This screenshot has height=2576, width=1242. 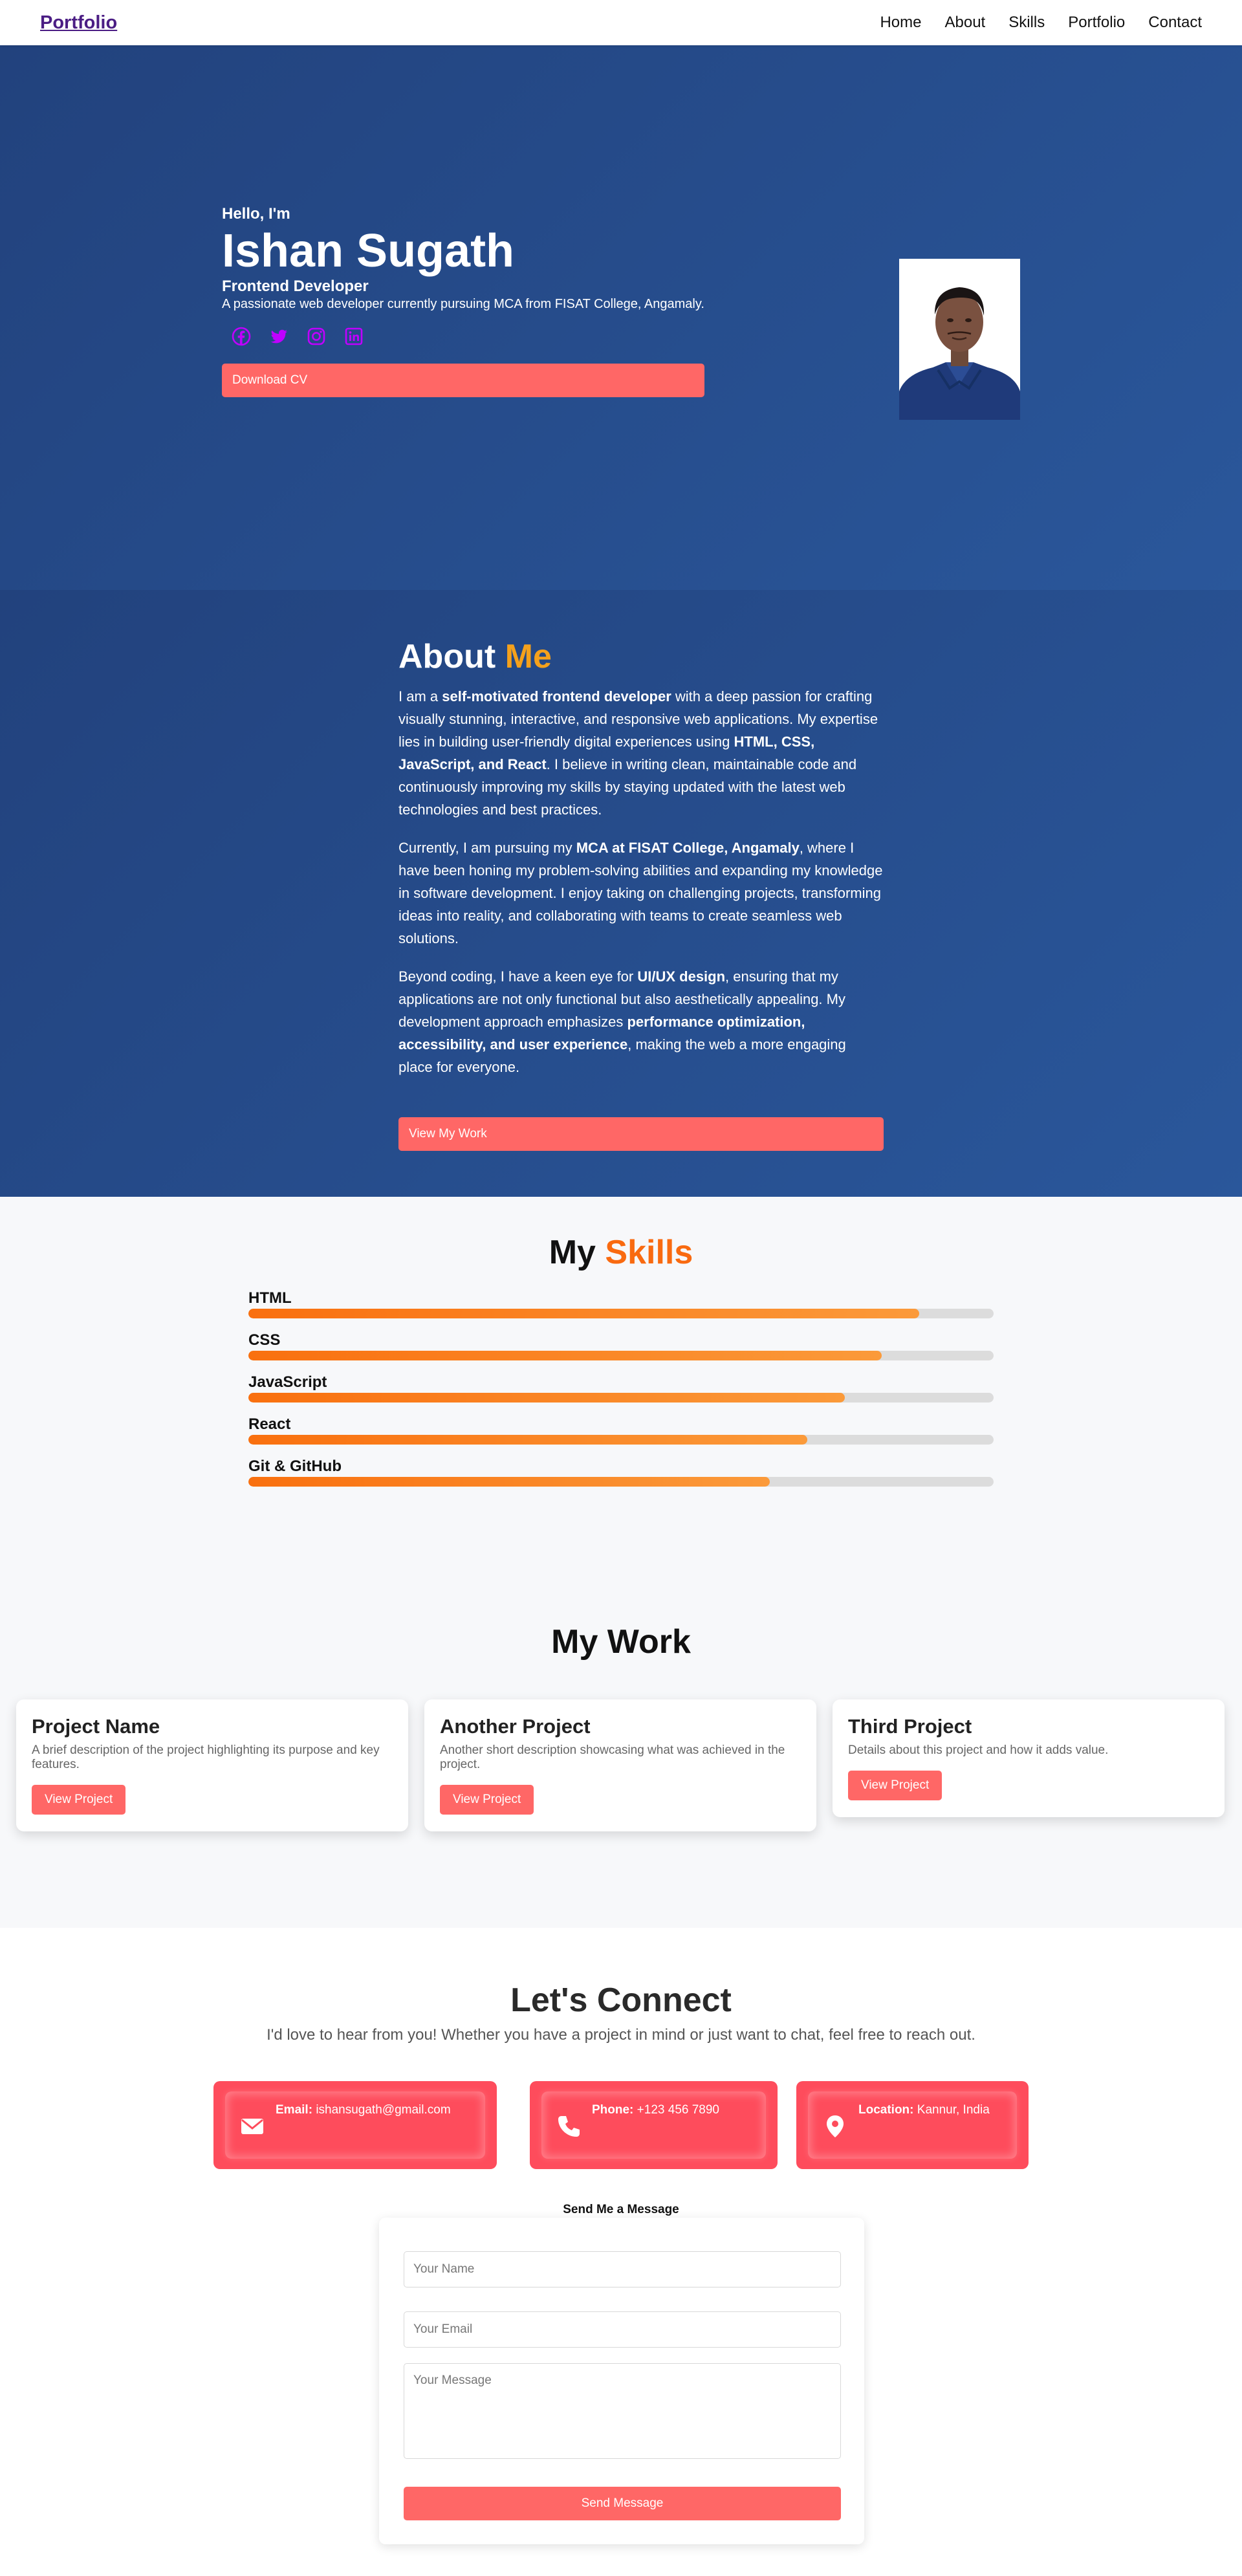 I want to click on about-p1-text: I am a, so click(x=420, y=696).